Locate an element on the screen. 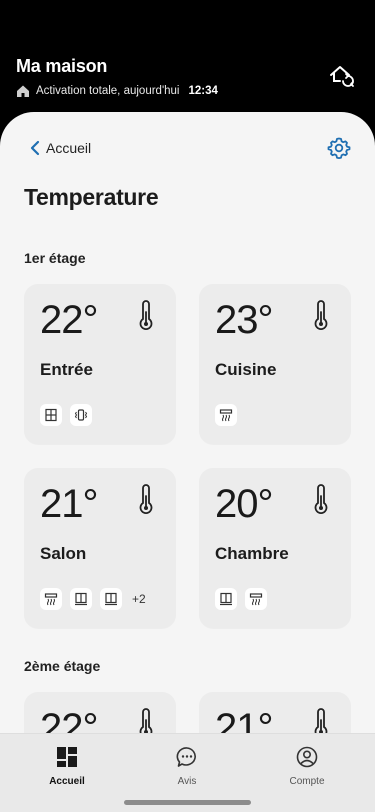 The width and height of the screenshot is (375, 812). vibration-icon is located at coordinates (81, 415).